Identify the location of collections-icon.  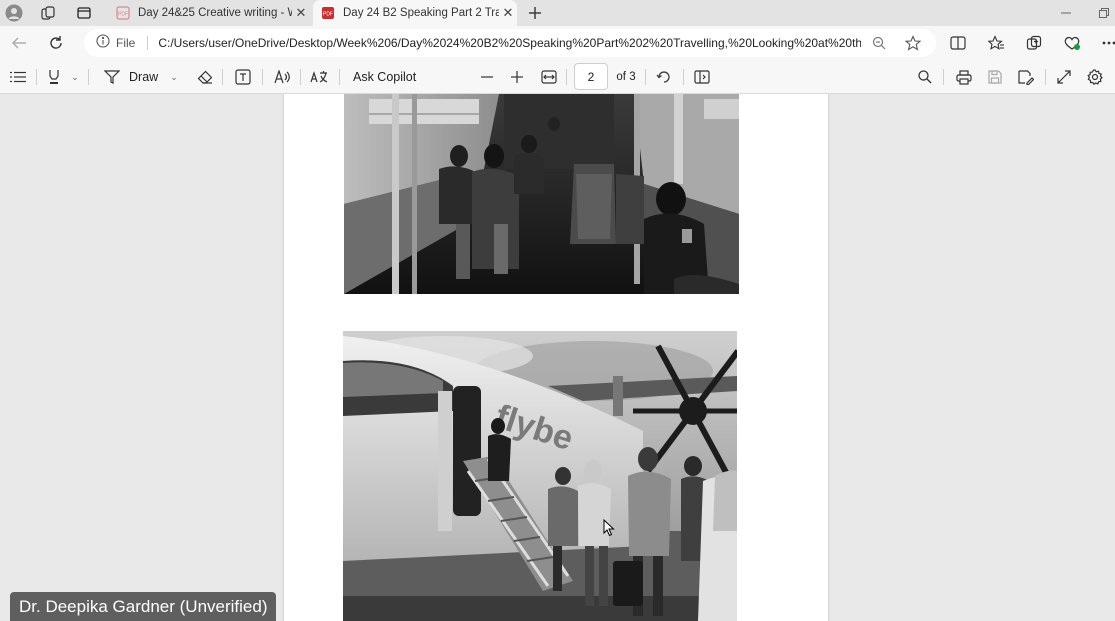
(1034, 43).